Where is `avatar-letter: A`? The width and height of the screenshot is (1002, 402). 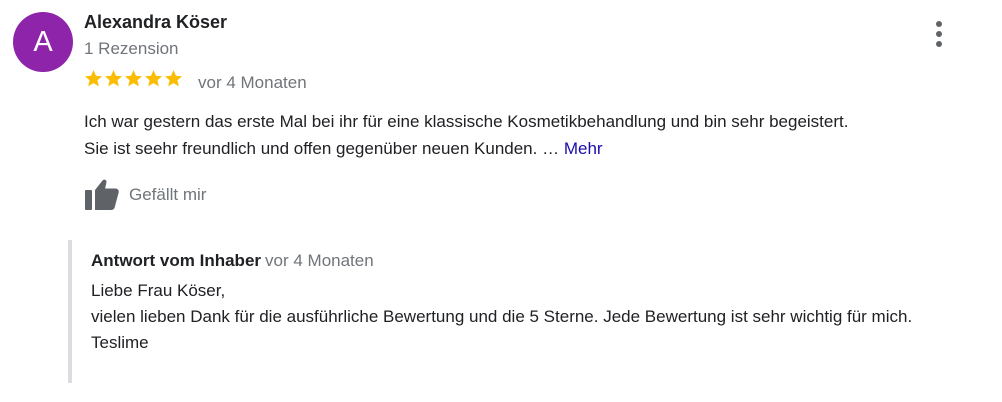
avatar-letter: A is located at coordinates (43, 41).